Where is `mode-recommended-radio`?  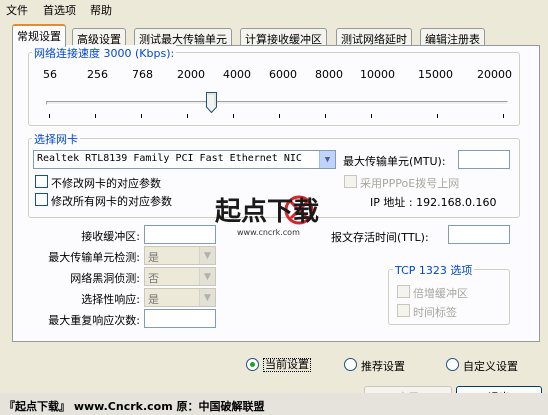
mode-recommended-radio is located at coordinates (350, 364).